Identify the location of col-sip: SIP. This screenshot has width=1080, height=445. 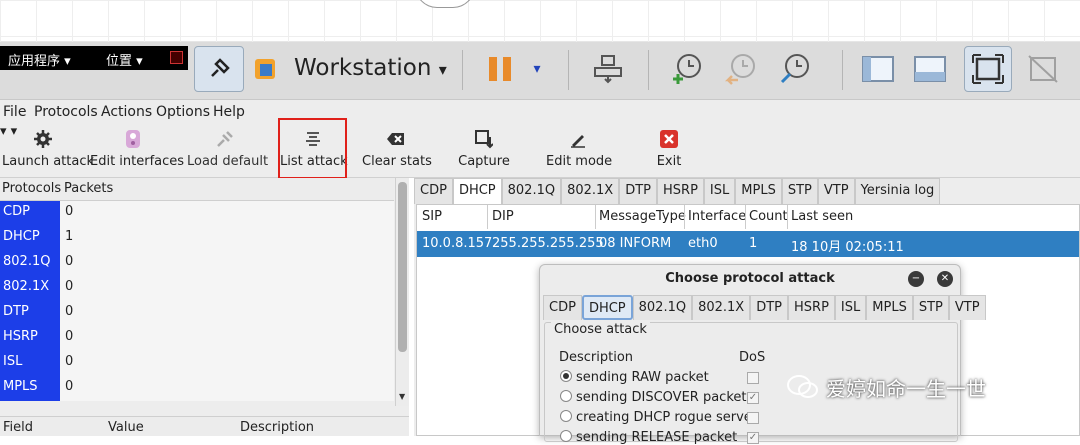
(432, 216).